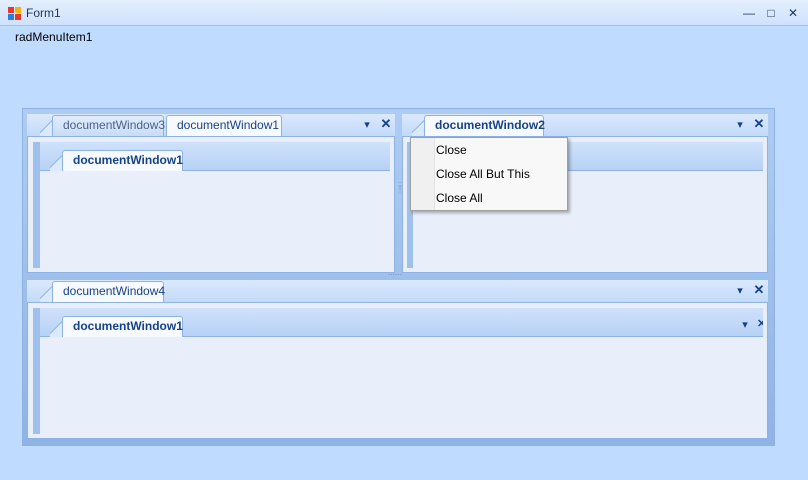 This screenshot has width=808, height=480. What do you see at coordinates (14, 13) in the screenshot?
I see `app-icon` at bounding box center [14, 13].